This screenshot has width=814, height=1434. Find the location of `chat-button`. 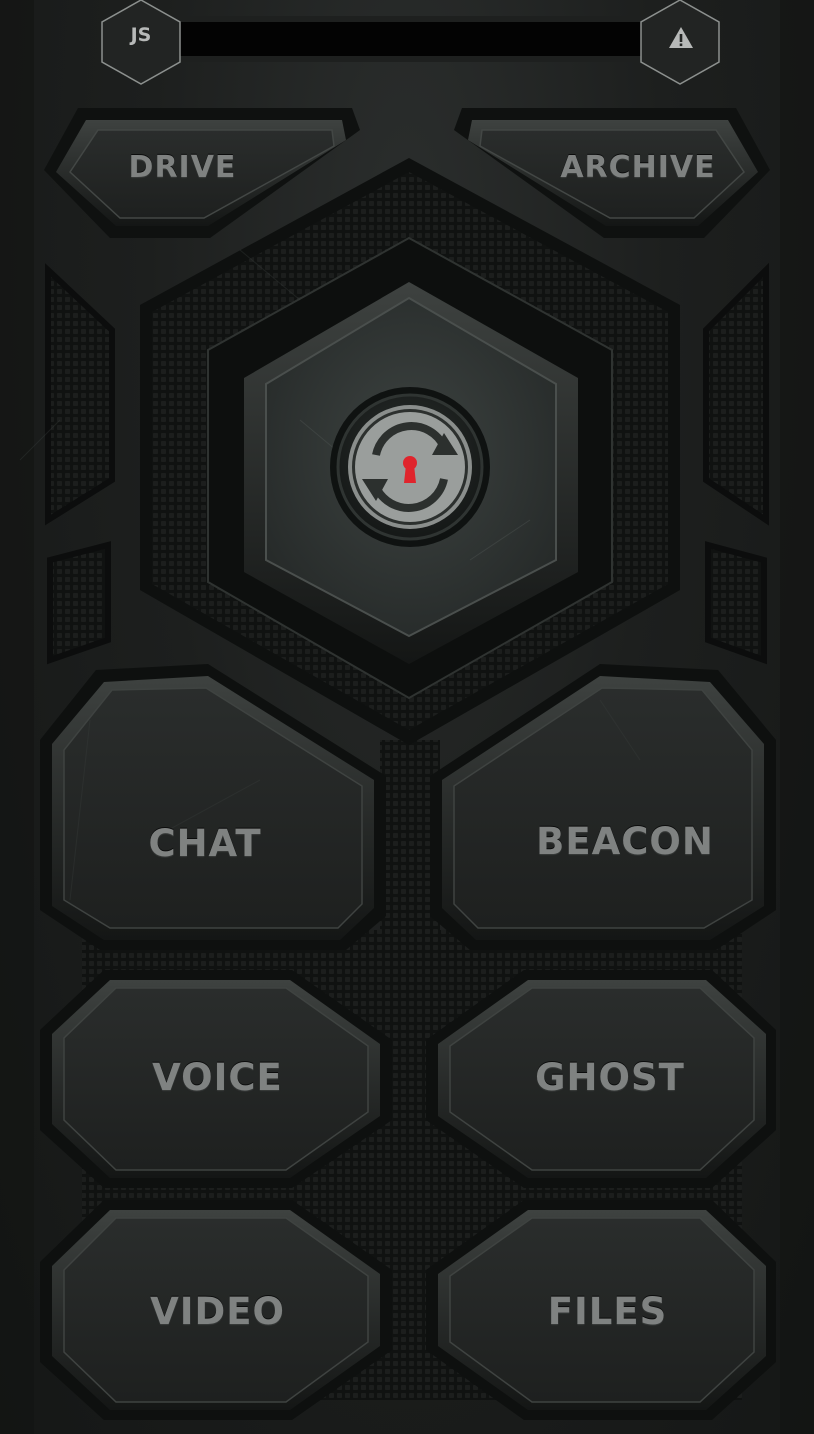

chat-button is located at coordinates (213, 808).